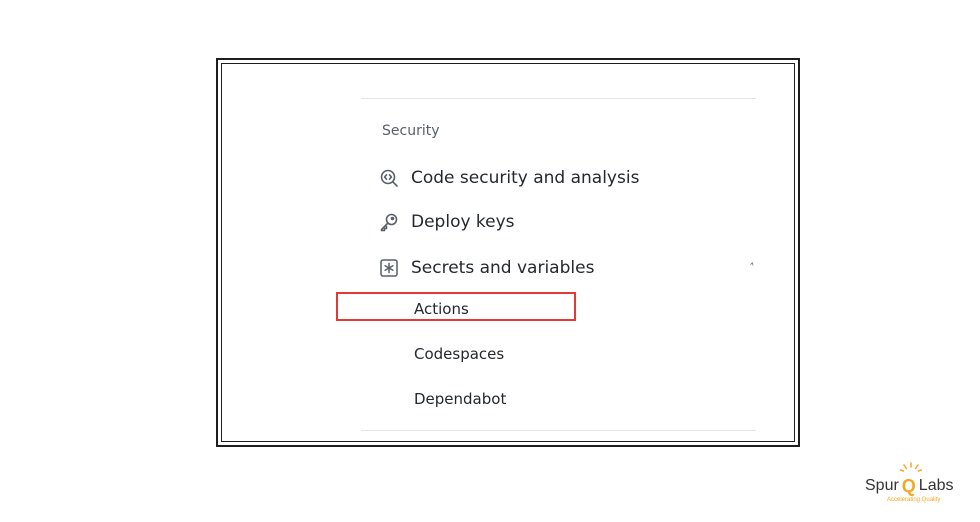 The width and height of the screenshot is (980, 522). I want to click on logo-q-letter: Q, so click(908, 485).